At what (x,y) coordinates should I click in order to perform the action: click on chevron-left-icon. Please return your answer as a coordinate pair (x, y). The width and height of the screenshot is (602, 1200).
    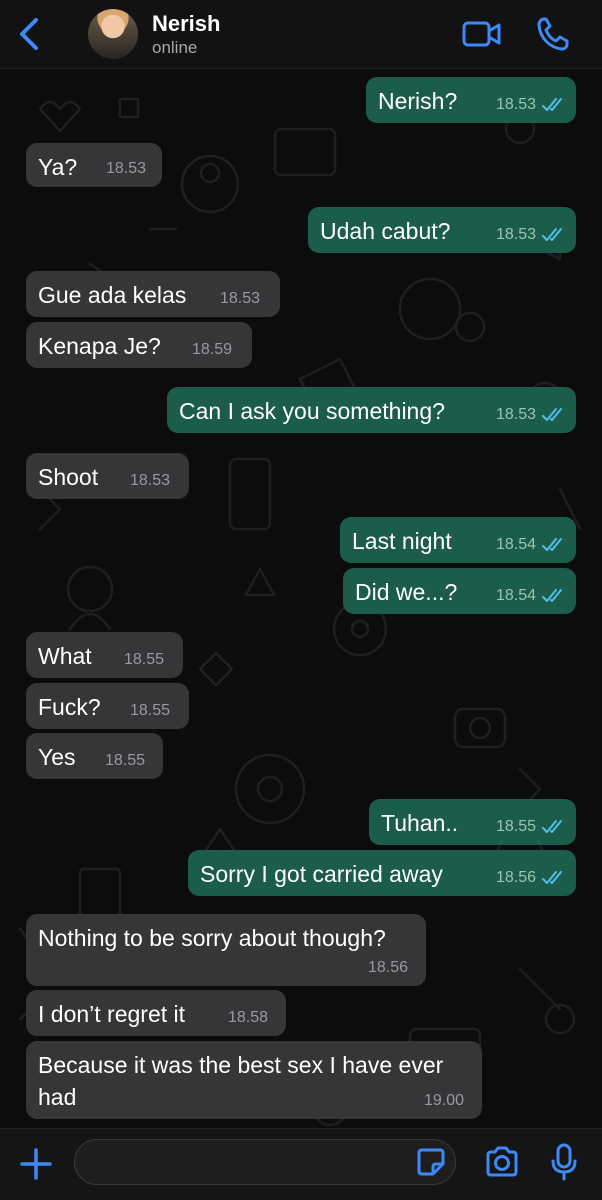
    Looking at the image, I should click on (29, 34).